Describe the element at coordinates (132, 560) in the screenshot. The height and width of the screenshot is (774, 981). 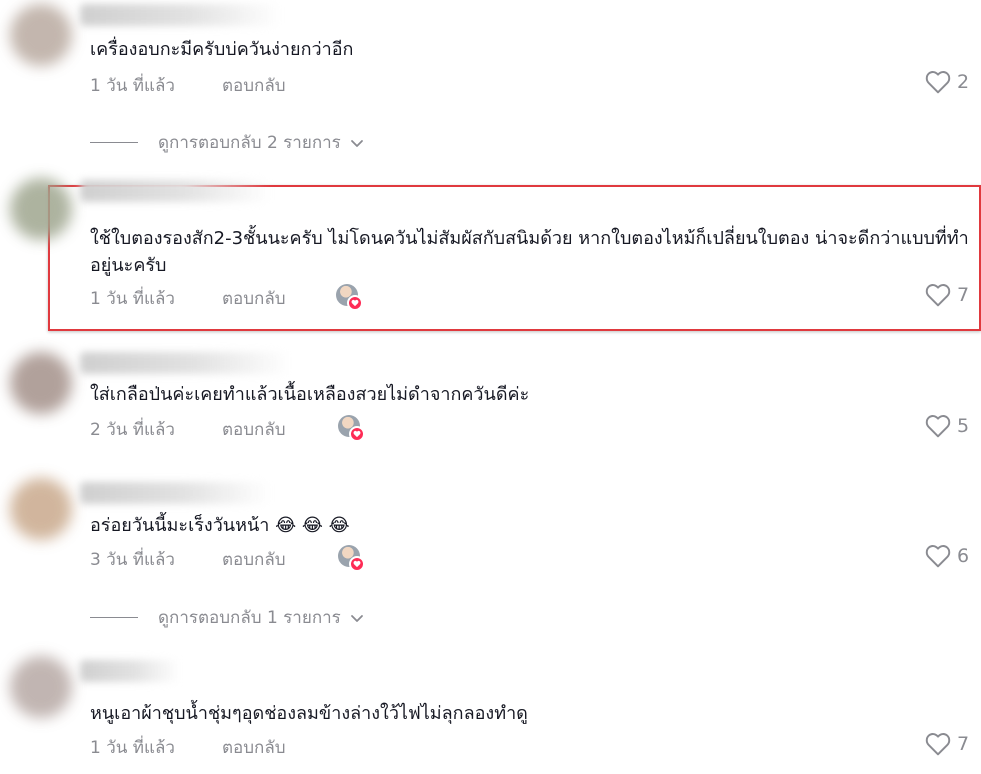
I see `comment-time: 3 วัน ที่แล้ว` at that location.